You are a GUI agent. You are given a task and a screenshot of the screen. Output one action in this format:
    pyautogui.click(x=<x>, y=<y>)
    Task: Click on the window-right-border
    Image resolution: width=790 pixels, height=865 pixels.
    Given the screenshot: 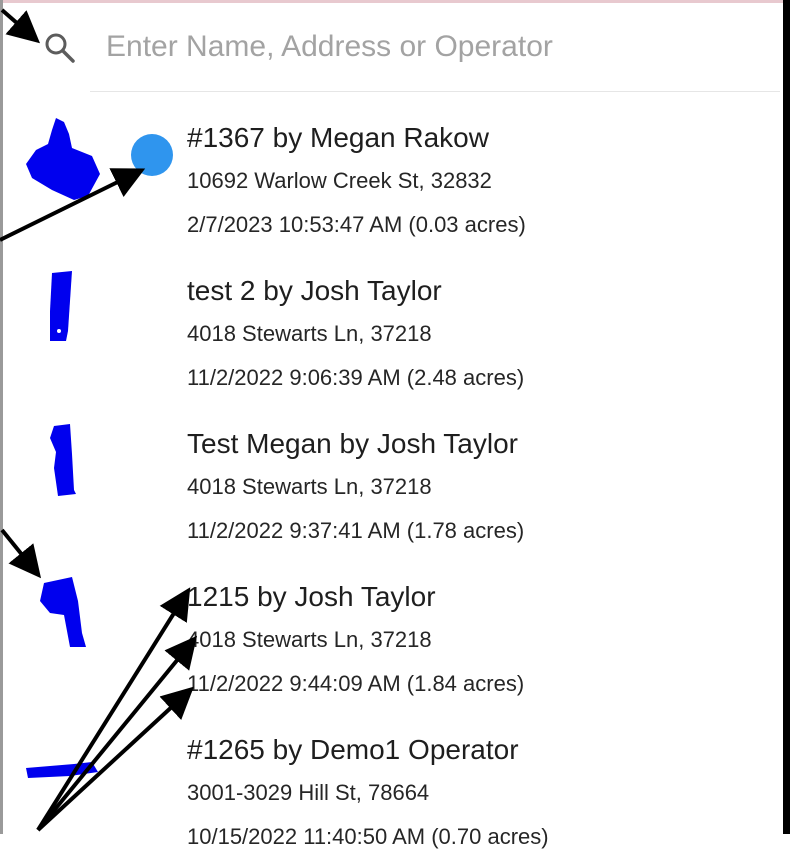 What is the action you would take?
    pyautogui.click(x=786, y=417)
    